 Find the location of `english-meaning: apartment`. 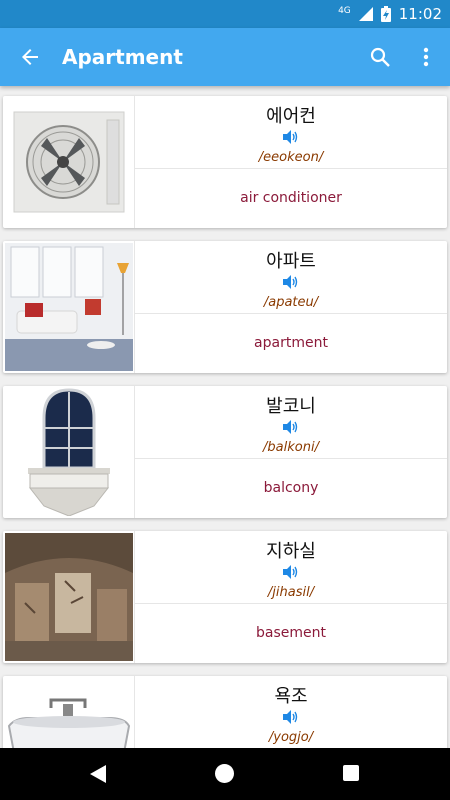

english-meaning: apartment is located at coordinates (291, 343).